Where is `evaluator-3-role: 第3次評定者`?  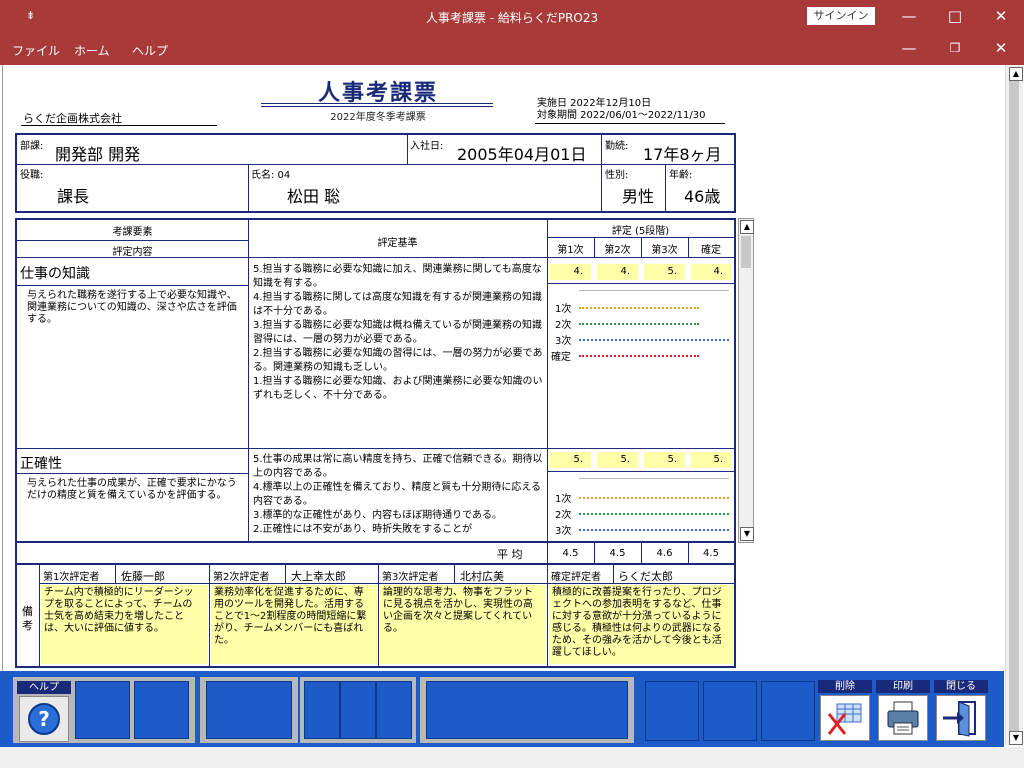 evaluator-3-role: 第3次評定者 is located at coordinates (410, 577).